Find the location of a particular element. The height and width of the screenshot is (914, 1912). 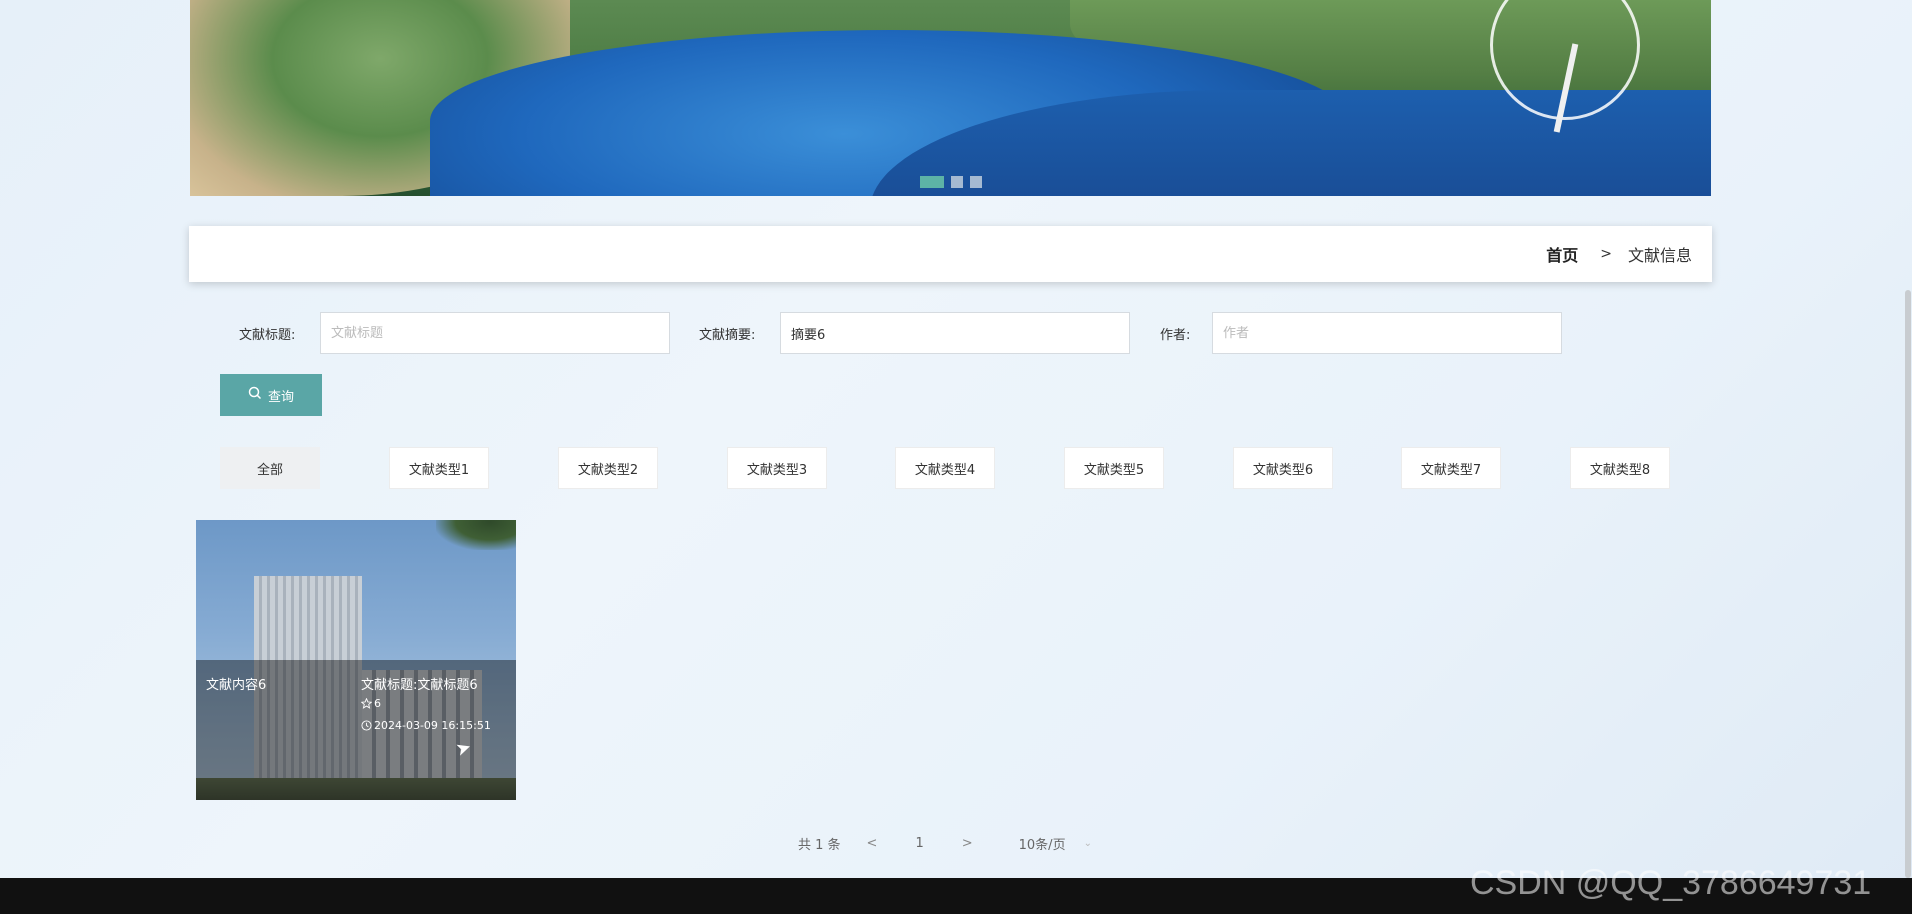

card-time: 2024-03-09 16:15:51 is located at coordinates (426, 725).